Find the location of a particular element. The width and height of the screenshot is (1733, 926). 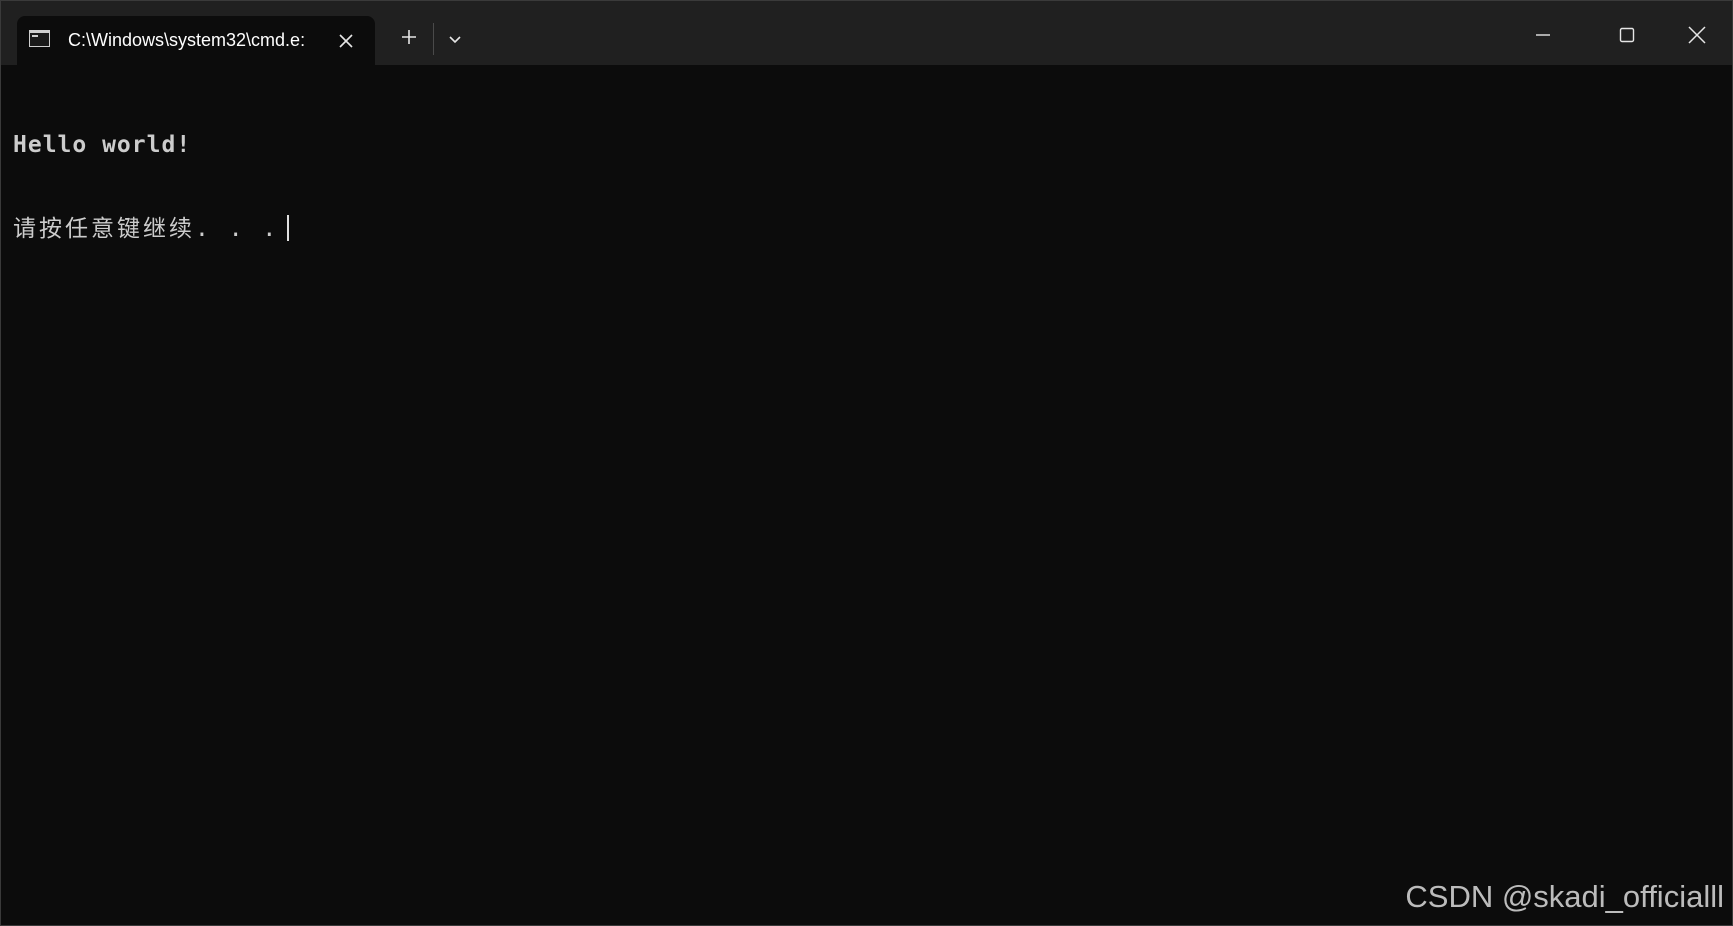

tab-separator is located at coordinates (433, 39).